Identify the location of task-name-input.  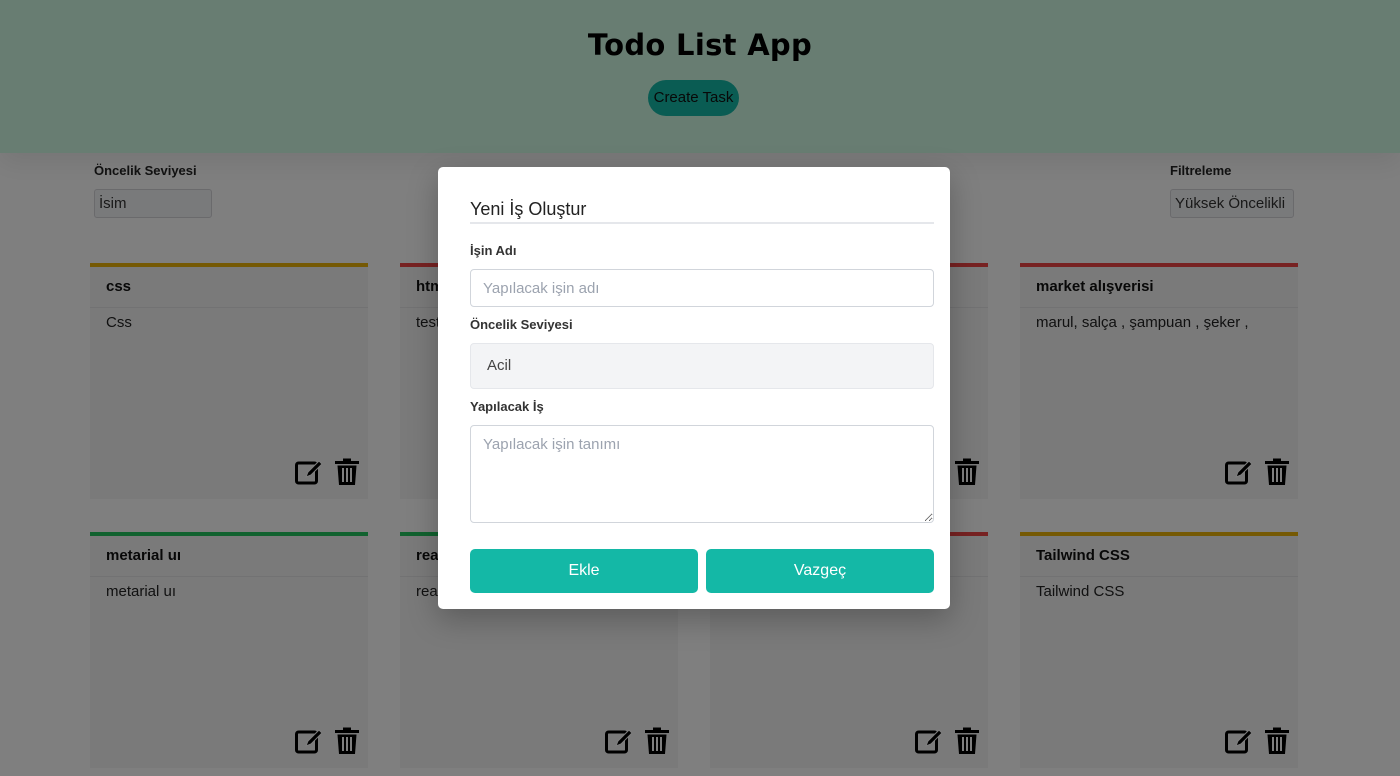
(702, 288).